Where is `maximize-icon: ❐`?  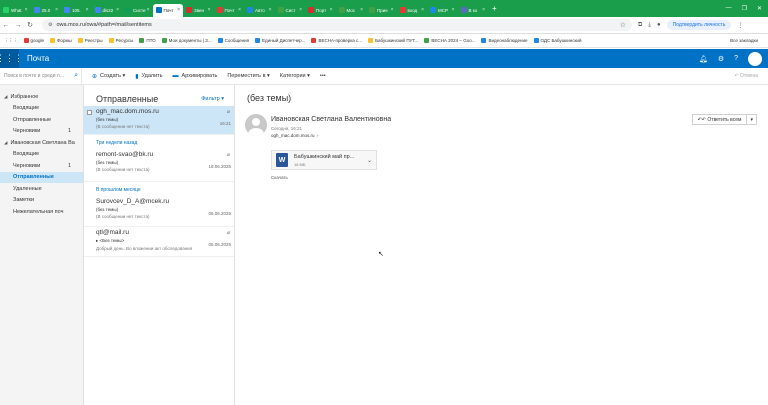 maximize-icon: ❐ is located at coordinates (744, 8).